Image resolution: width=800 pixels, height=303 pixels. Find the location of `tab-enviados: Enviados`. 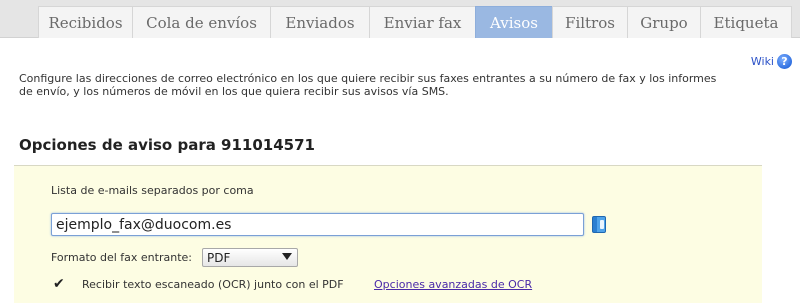

tab-enviados: Enviados is located at coordinates (320, 22).